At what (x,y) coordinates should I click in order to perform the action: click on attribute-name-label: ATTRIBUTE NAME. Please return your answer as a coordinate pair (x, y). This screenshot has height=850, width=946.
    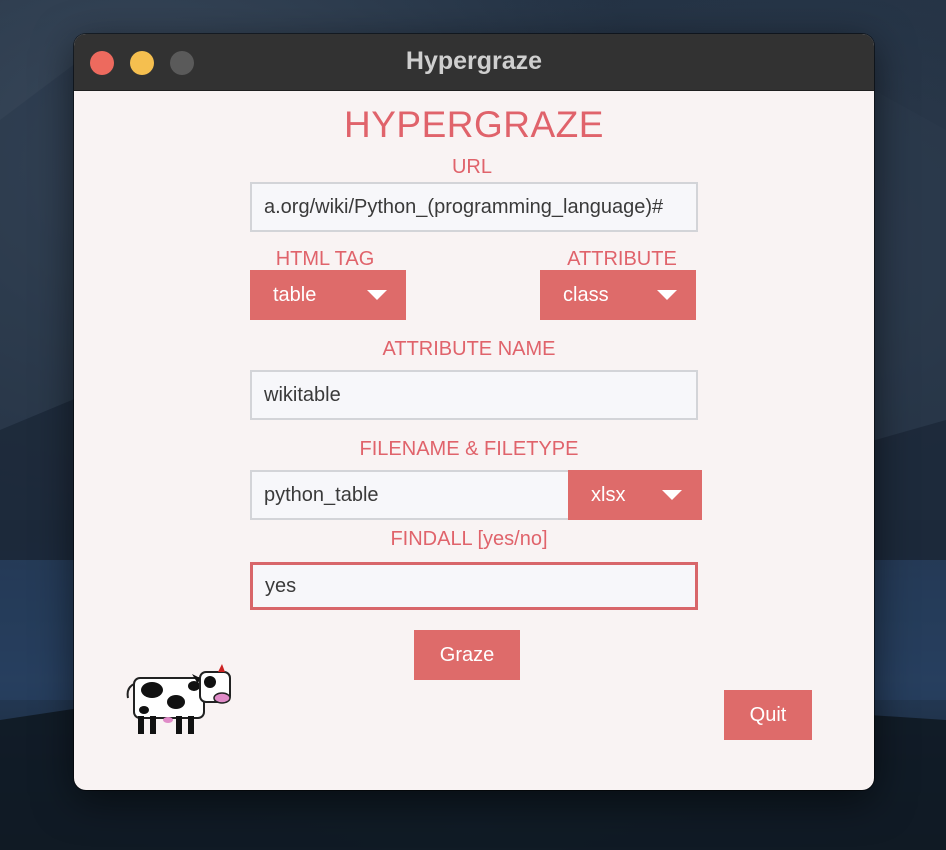
    Looking at the image, I should click on (469, 349).